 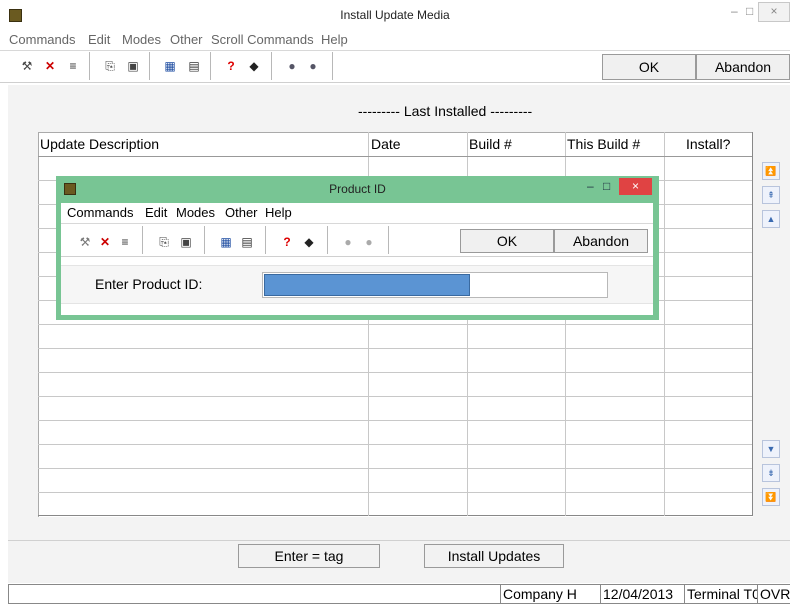 I want to click on menu-other: Other, so click(x=186, y=39).